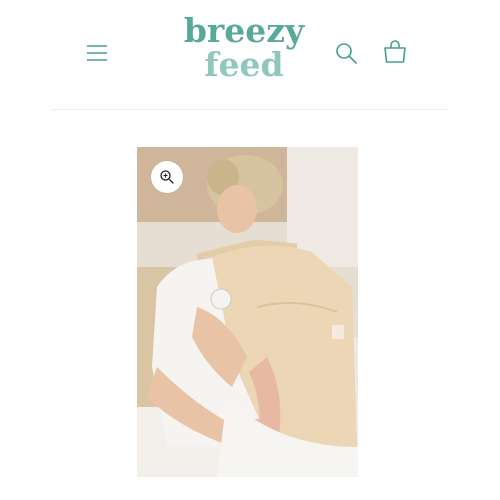 The width and height of the screenshot is (500, 500). I want to click on zoom-button, so click(167, 177).